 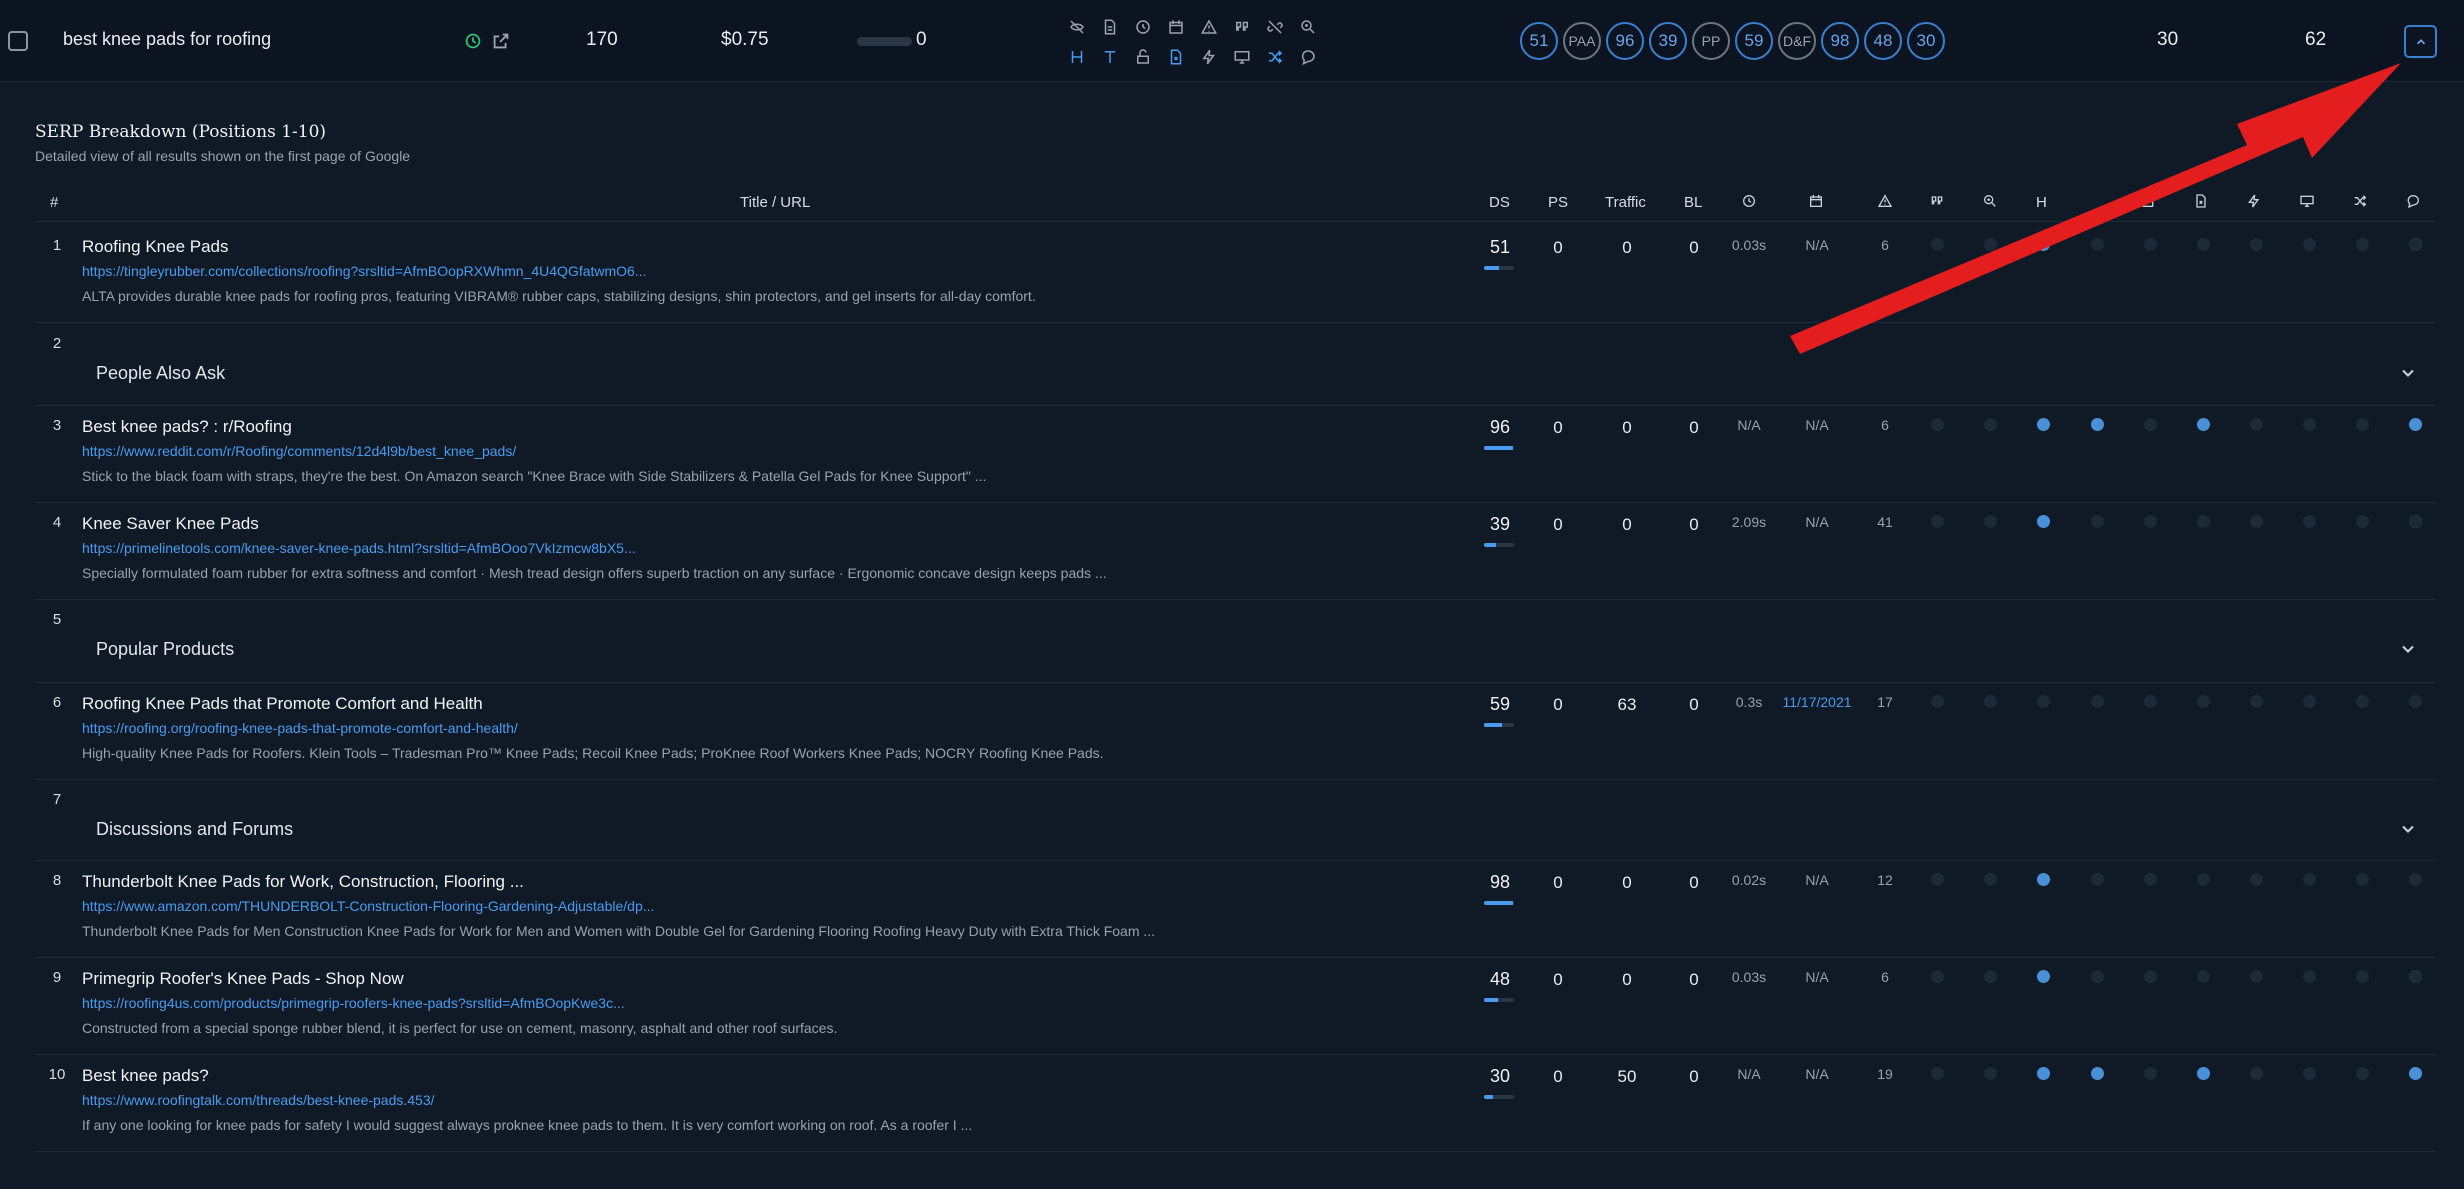 What do you see at coordinates (1840, 41) in the screenshot?
I see `position-pill: 98` at bounding box center [1840, 41].